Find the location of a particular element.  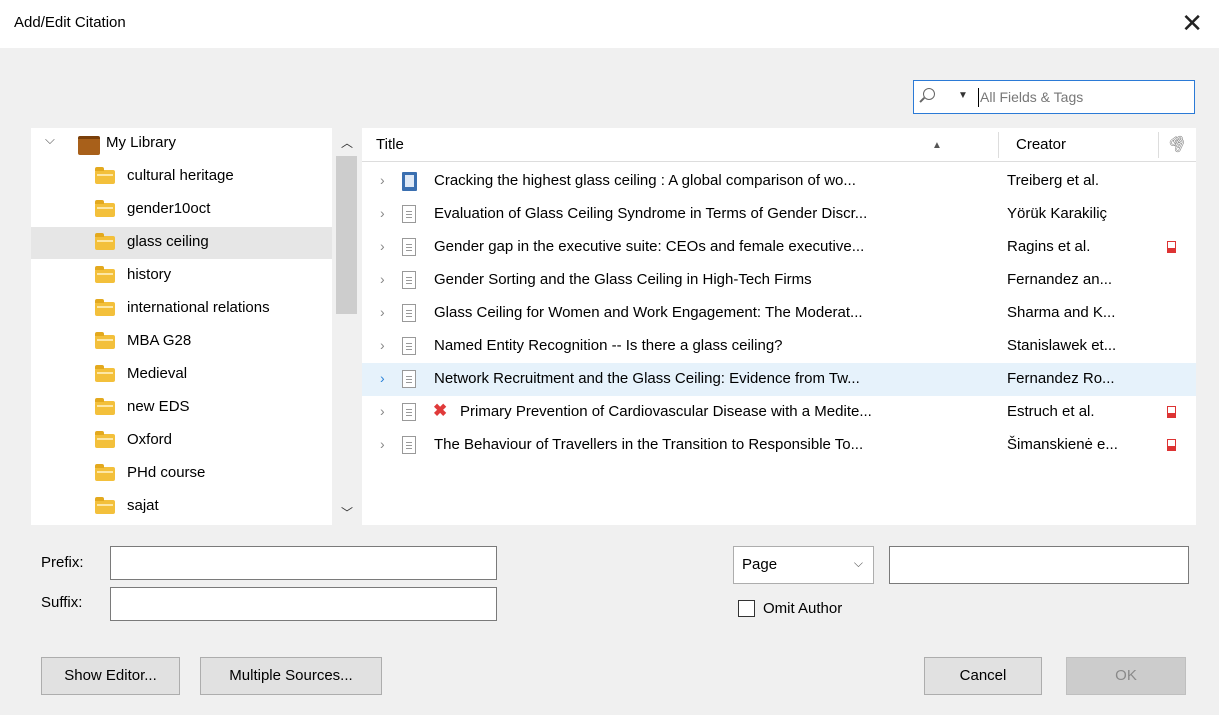

ok-button: OK is located at coordinates (1126, 676).